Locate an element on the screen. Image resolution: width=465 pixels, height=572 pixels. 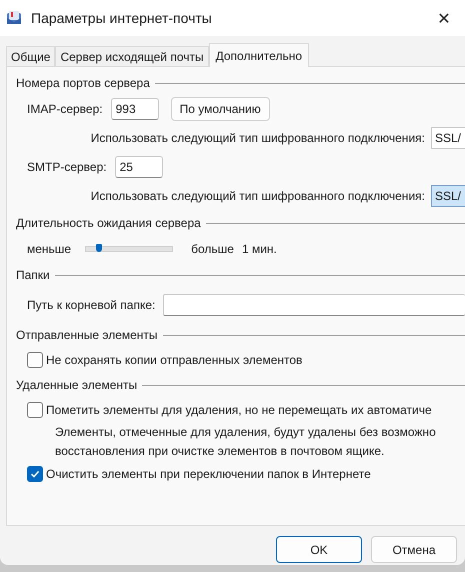
checkmark-icon is located at coordinates (35, 474).